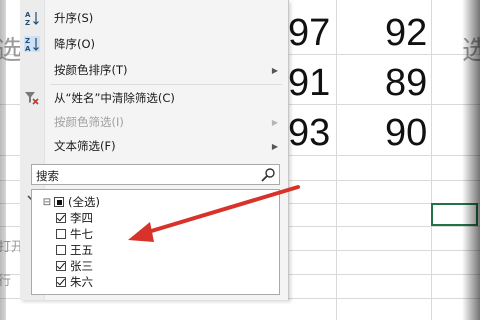 This screenshot has height=320, width=480. Describe the element at coordinates (32, 98) in the screenshot. I see `clear-filter-icon` at that location.